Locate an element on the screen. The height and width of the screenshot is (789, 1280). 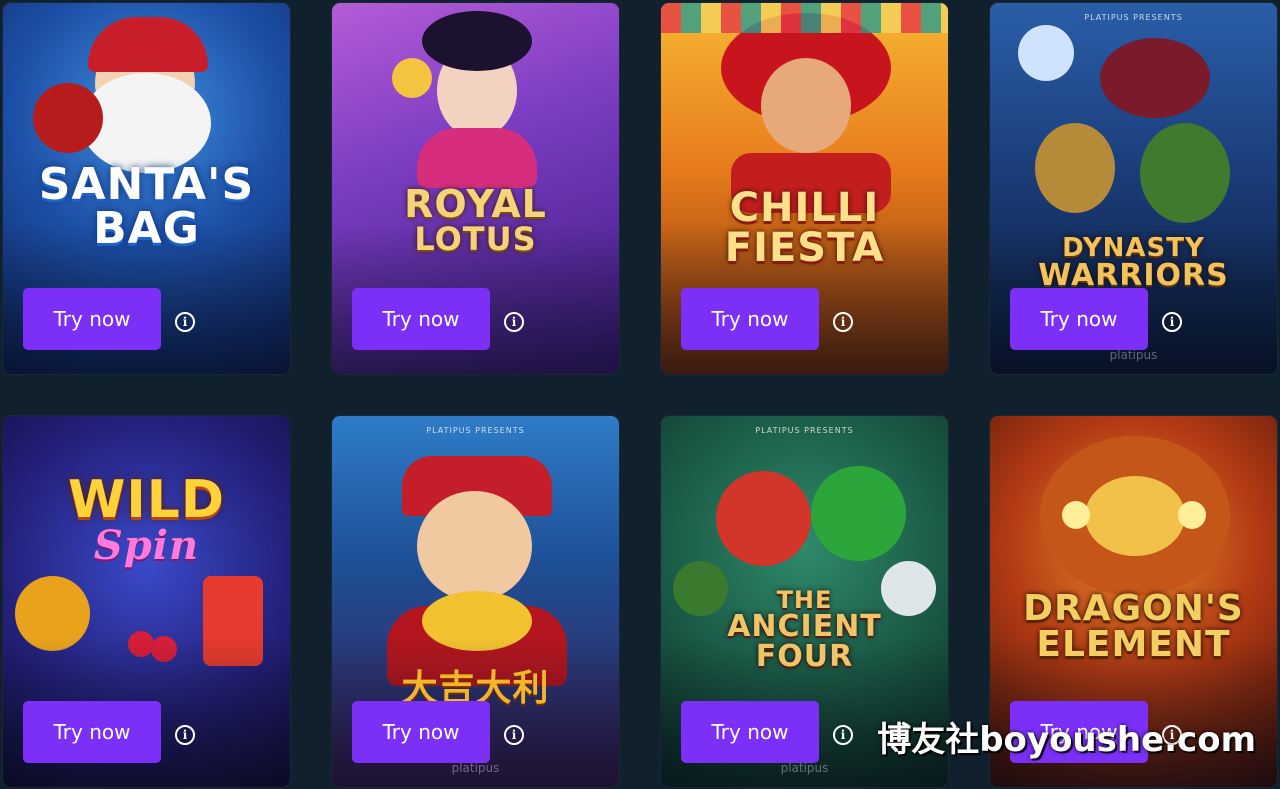
game-title-line: Spin is located at coordinates (146, 545).